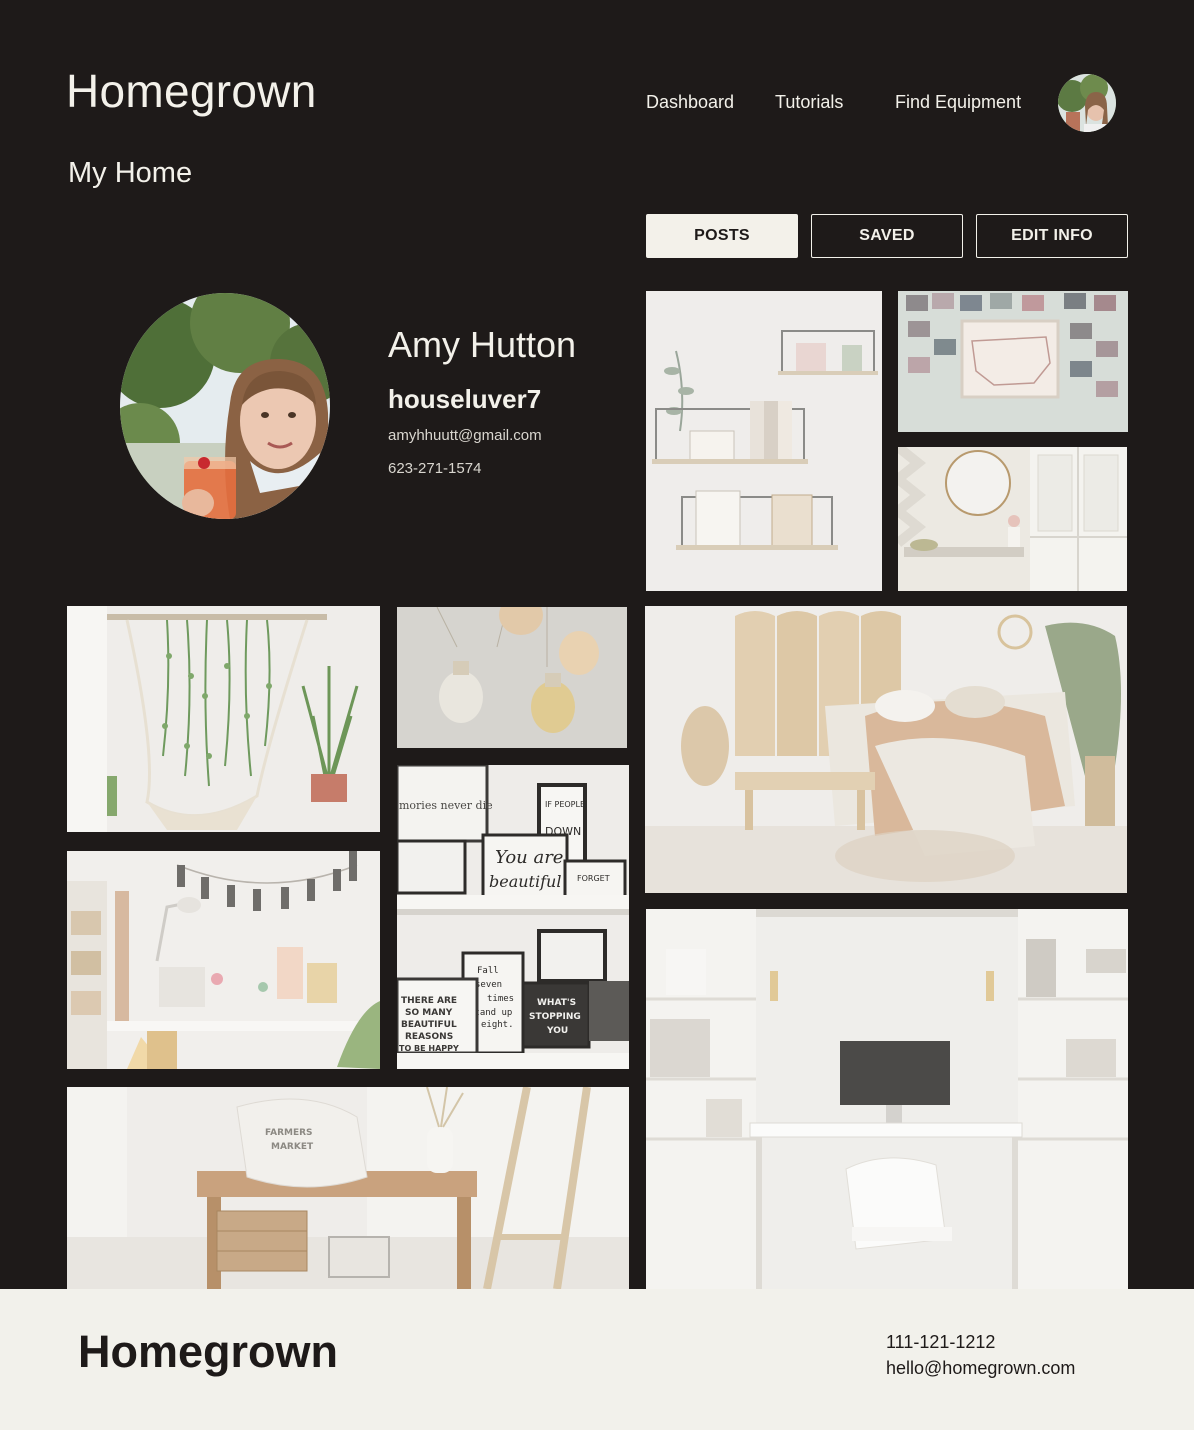 This screenshot has height=1430, width=1194. Describe the element at coordinates (556, 1003) in the screenshot. I see `frame-whats-text: WHAT'S` at that location.